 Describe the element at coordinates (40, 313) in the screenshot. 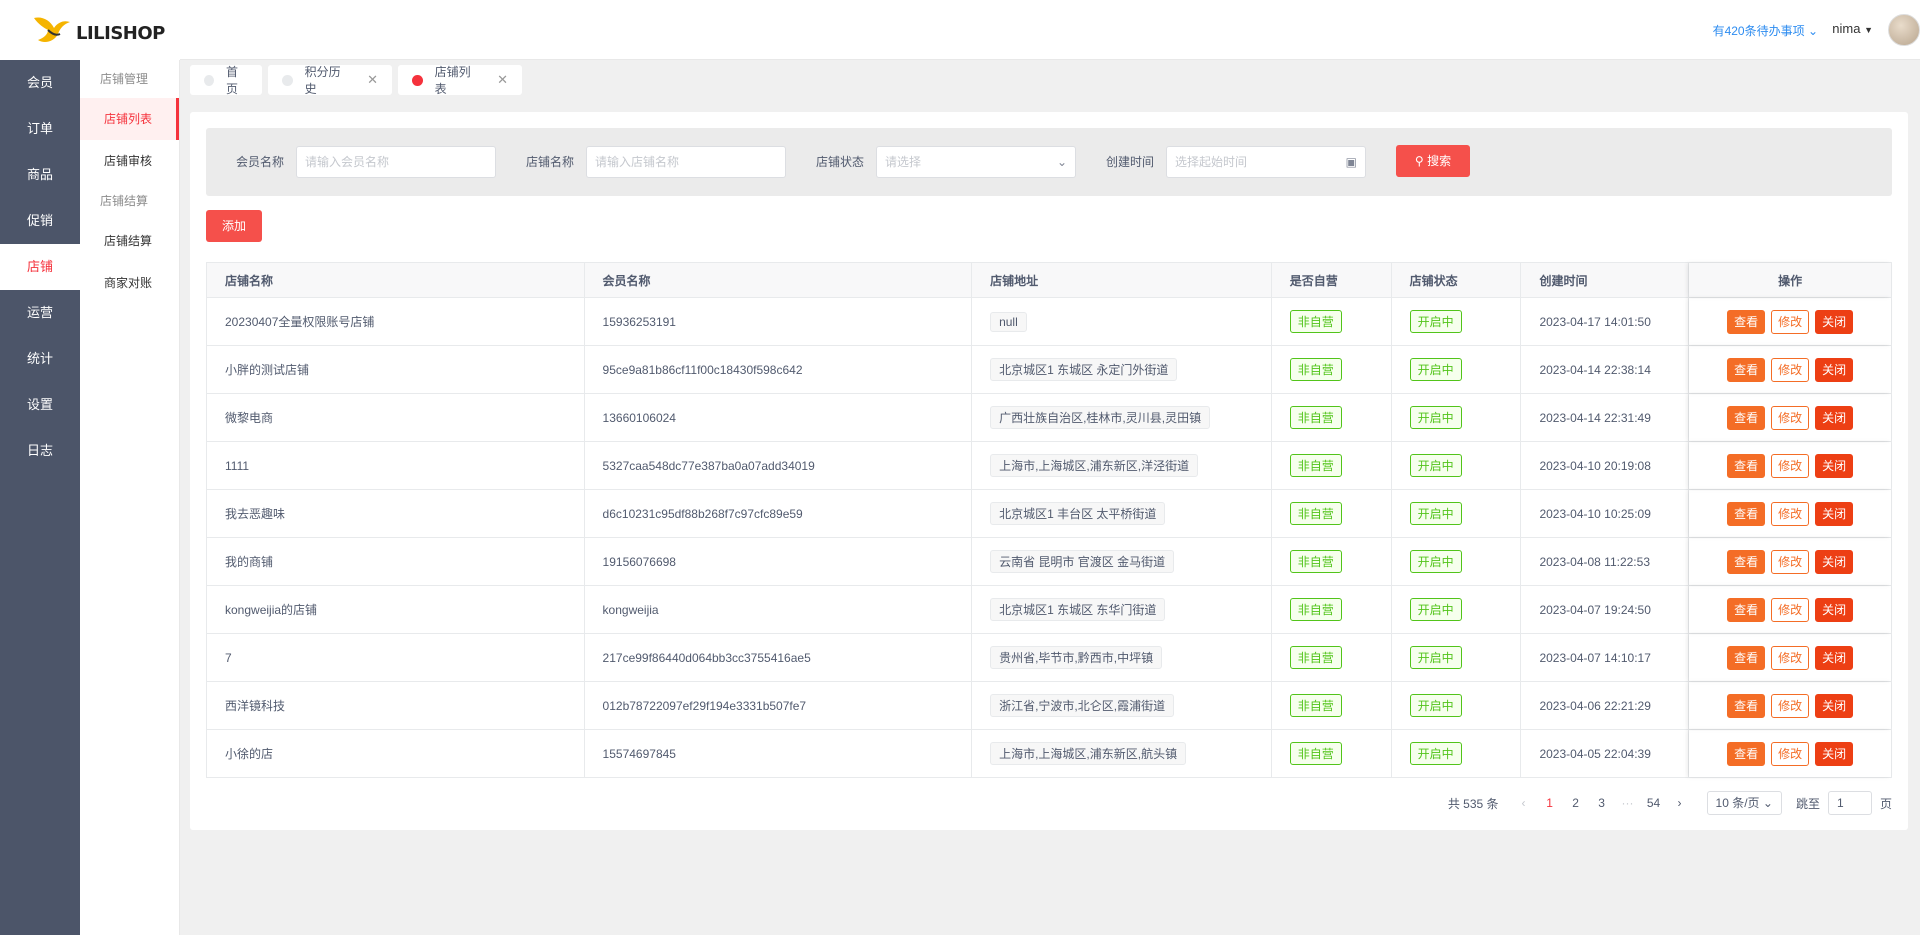

I see `nav-item-operation: 运营` at that location.